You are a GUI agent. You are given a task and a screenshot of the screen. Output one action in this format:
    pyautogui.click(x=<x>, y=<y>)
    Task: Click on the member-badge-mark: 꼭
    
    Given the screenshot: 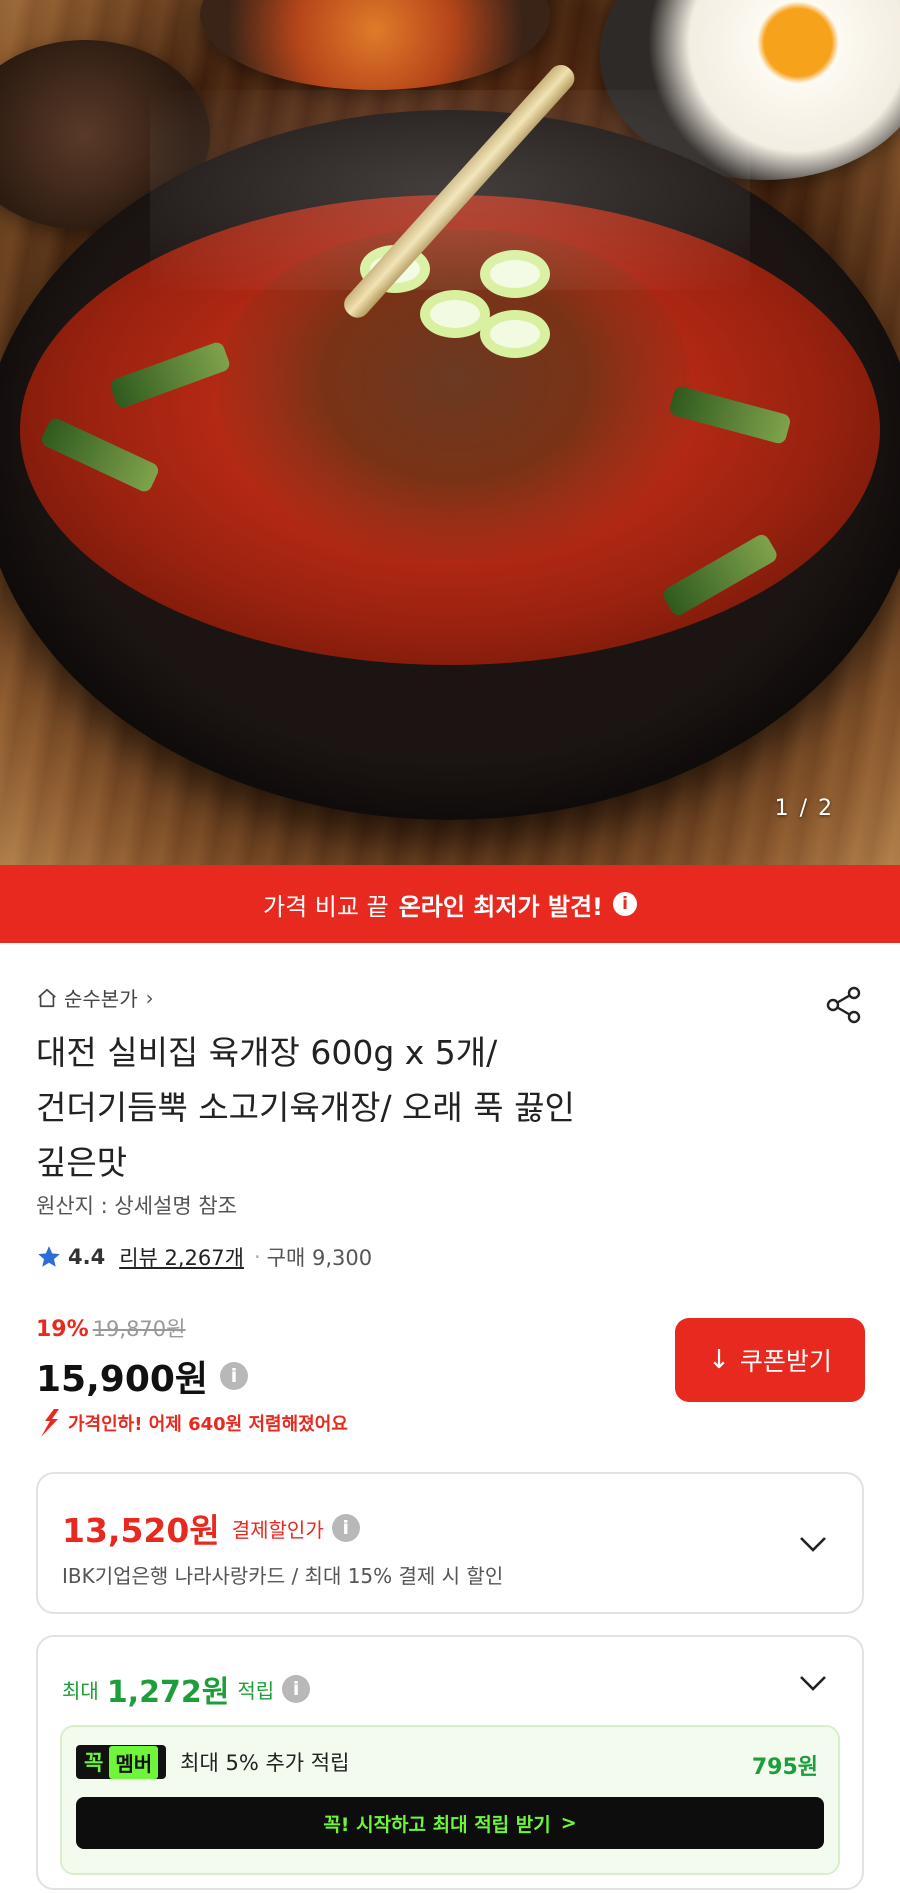 What is the action you would take?
    pyautogui.click(x=94, y=1763)
    